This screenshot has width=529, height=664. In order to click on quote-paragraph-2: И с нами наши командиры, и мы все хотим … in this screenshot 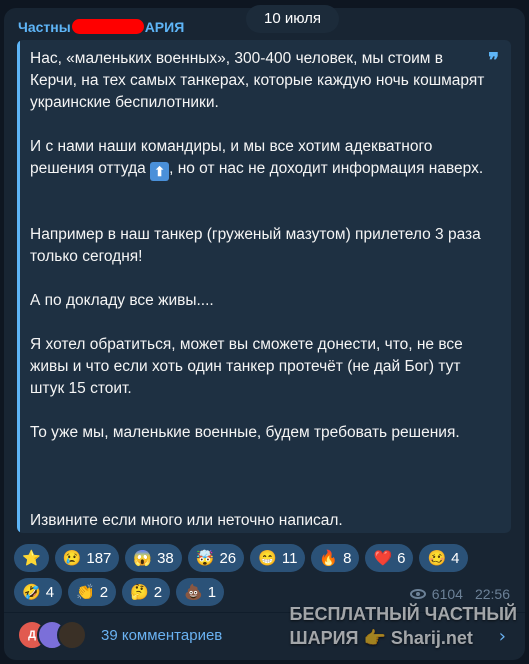, I will do `click(257, 158)`.